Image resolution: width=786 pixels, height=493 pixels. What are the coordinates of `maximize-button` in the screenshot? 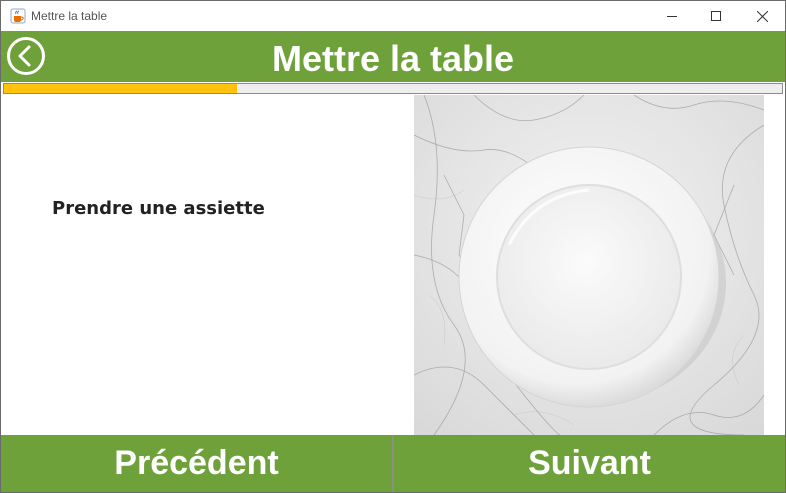 It's located at (716, 16).